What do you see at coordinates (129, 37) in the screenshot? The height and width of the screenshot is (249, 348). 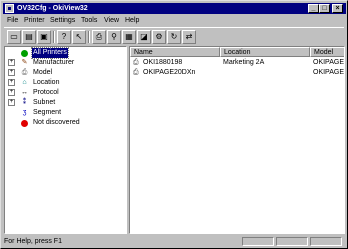 I see `properties-icon: ▦` at bounding box center [129, 37].